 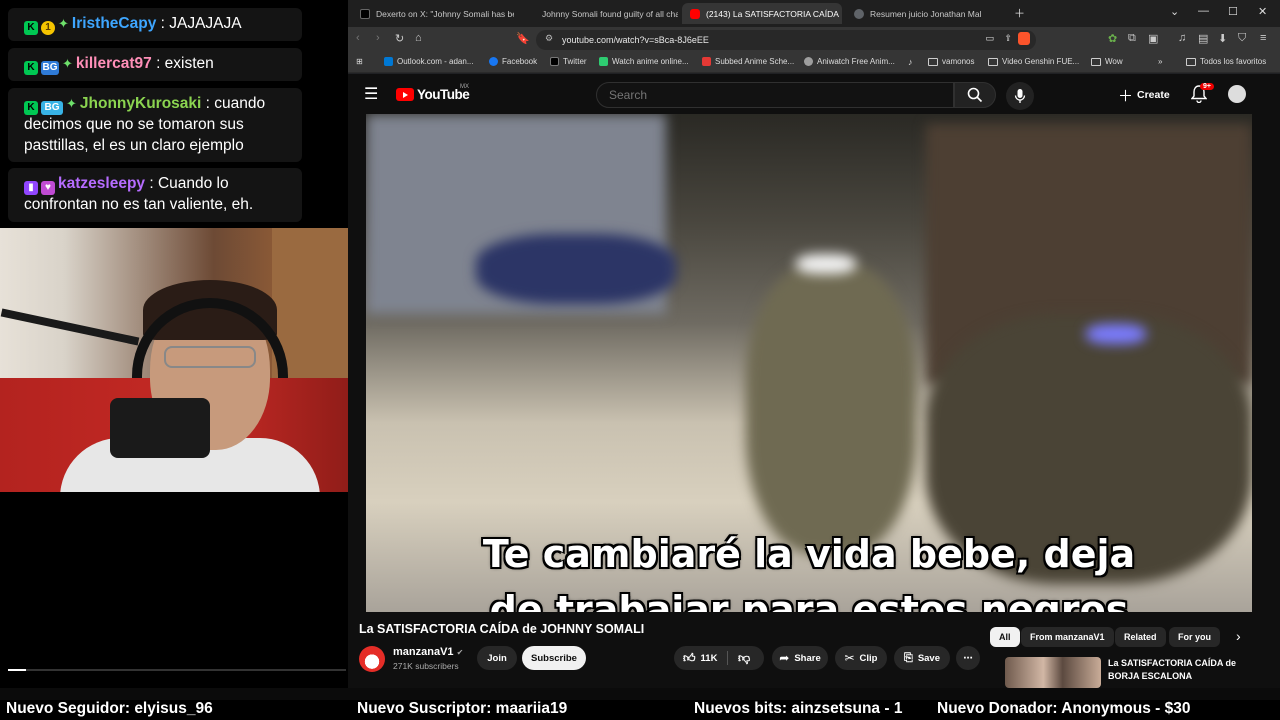 What do you see at coordinates (1233, 11) in the screenshot?
I see `maximize-icon: ☐` at bounding box center [1233, 11].